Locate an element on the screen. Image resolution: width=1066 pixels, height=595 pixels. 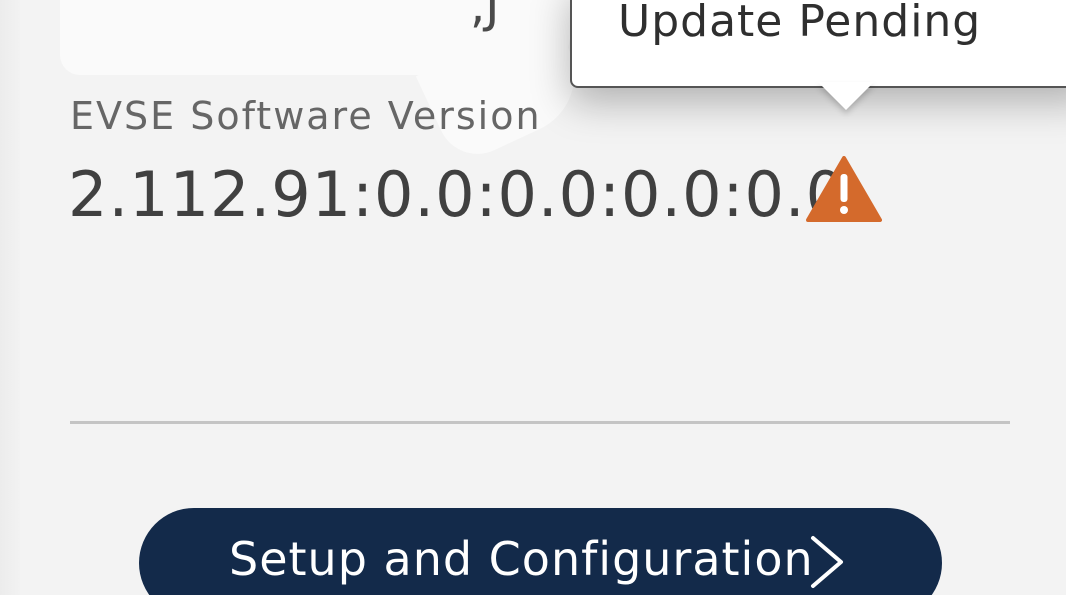
setup-and-configuration-label: Setup and Configuration is located at coordinates (521, 559).